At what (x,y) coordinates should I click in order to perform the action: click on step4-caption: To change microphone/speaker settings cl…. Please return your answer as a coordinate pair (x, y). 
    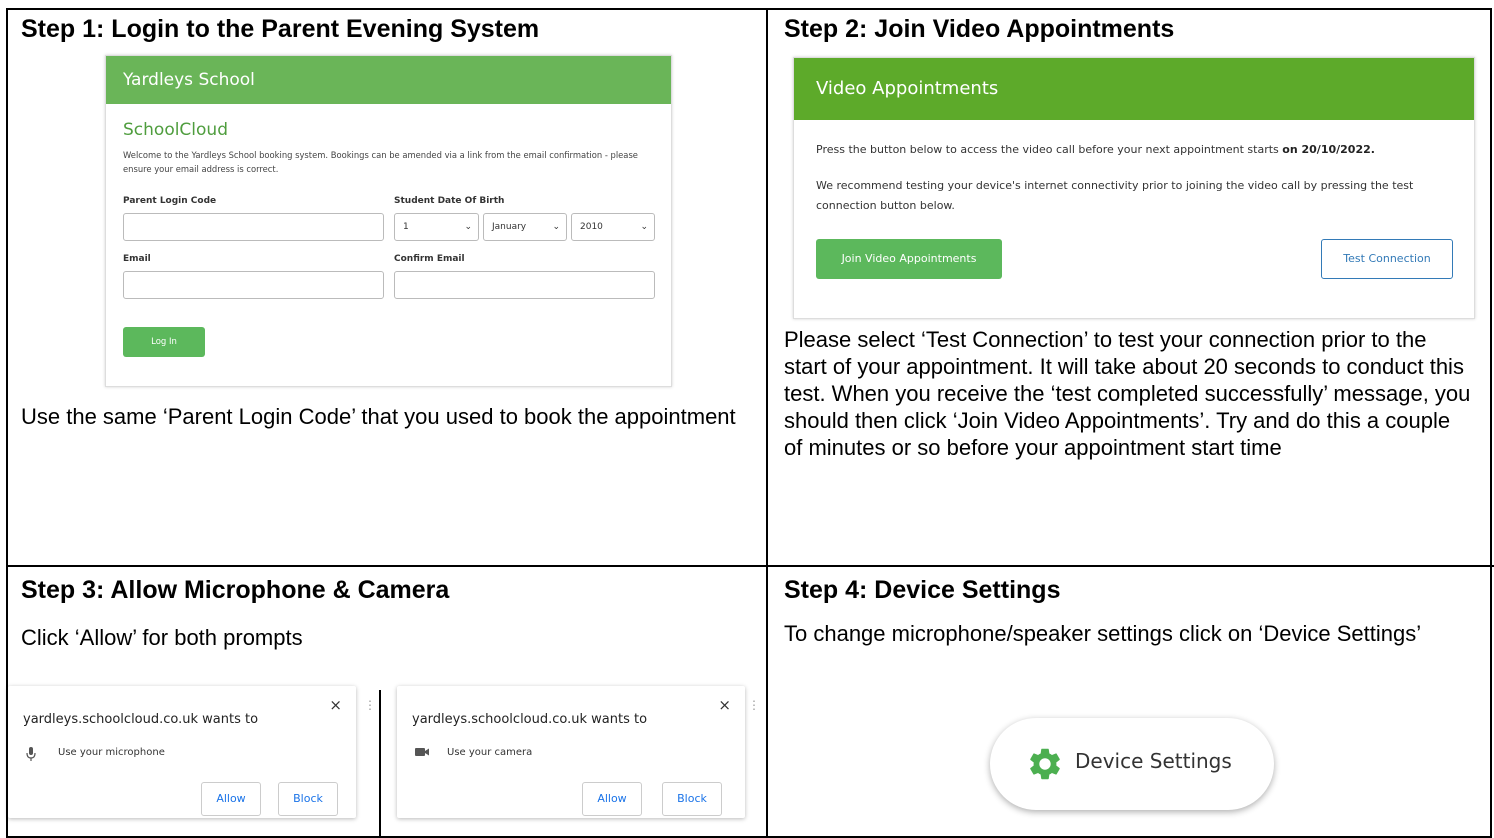
    Looking at the image, I should click on (1103, 633).